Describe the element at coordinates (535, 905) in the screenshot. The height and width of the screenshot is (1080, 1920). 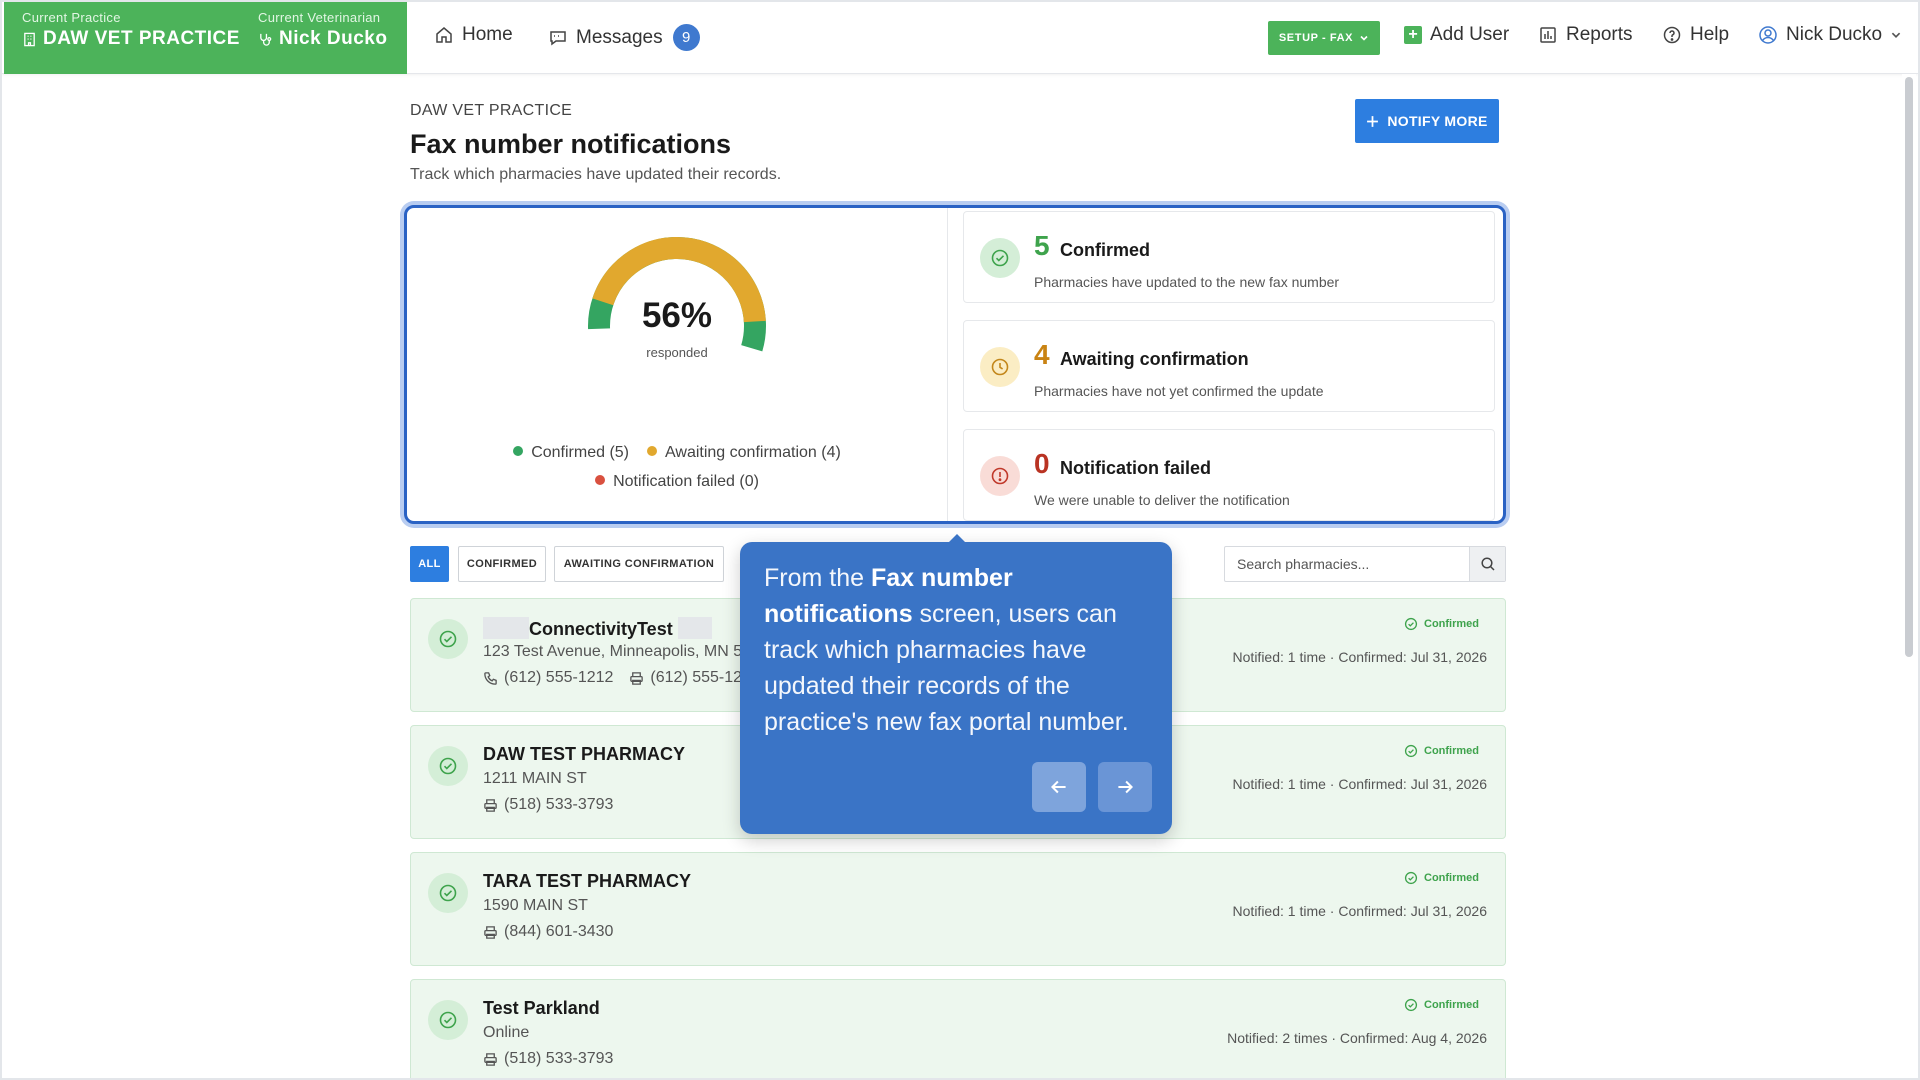
I see `pharmacy-address: 1590 MAIN ST` at that location.